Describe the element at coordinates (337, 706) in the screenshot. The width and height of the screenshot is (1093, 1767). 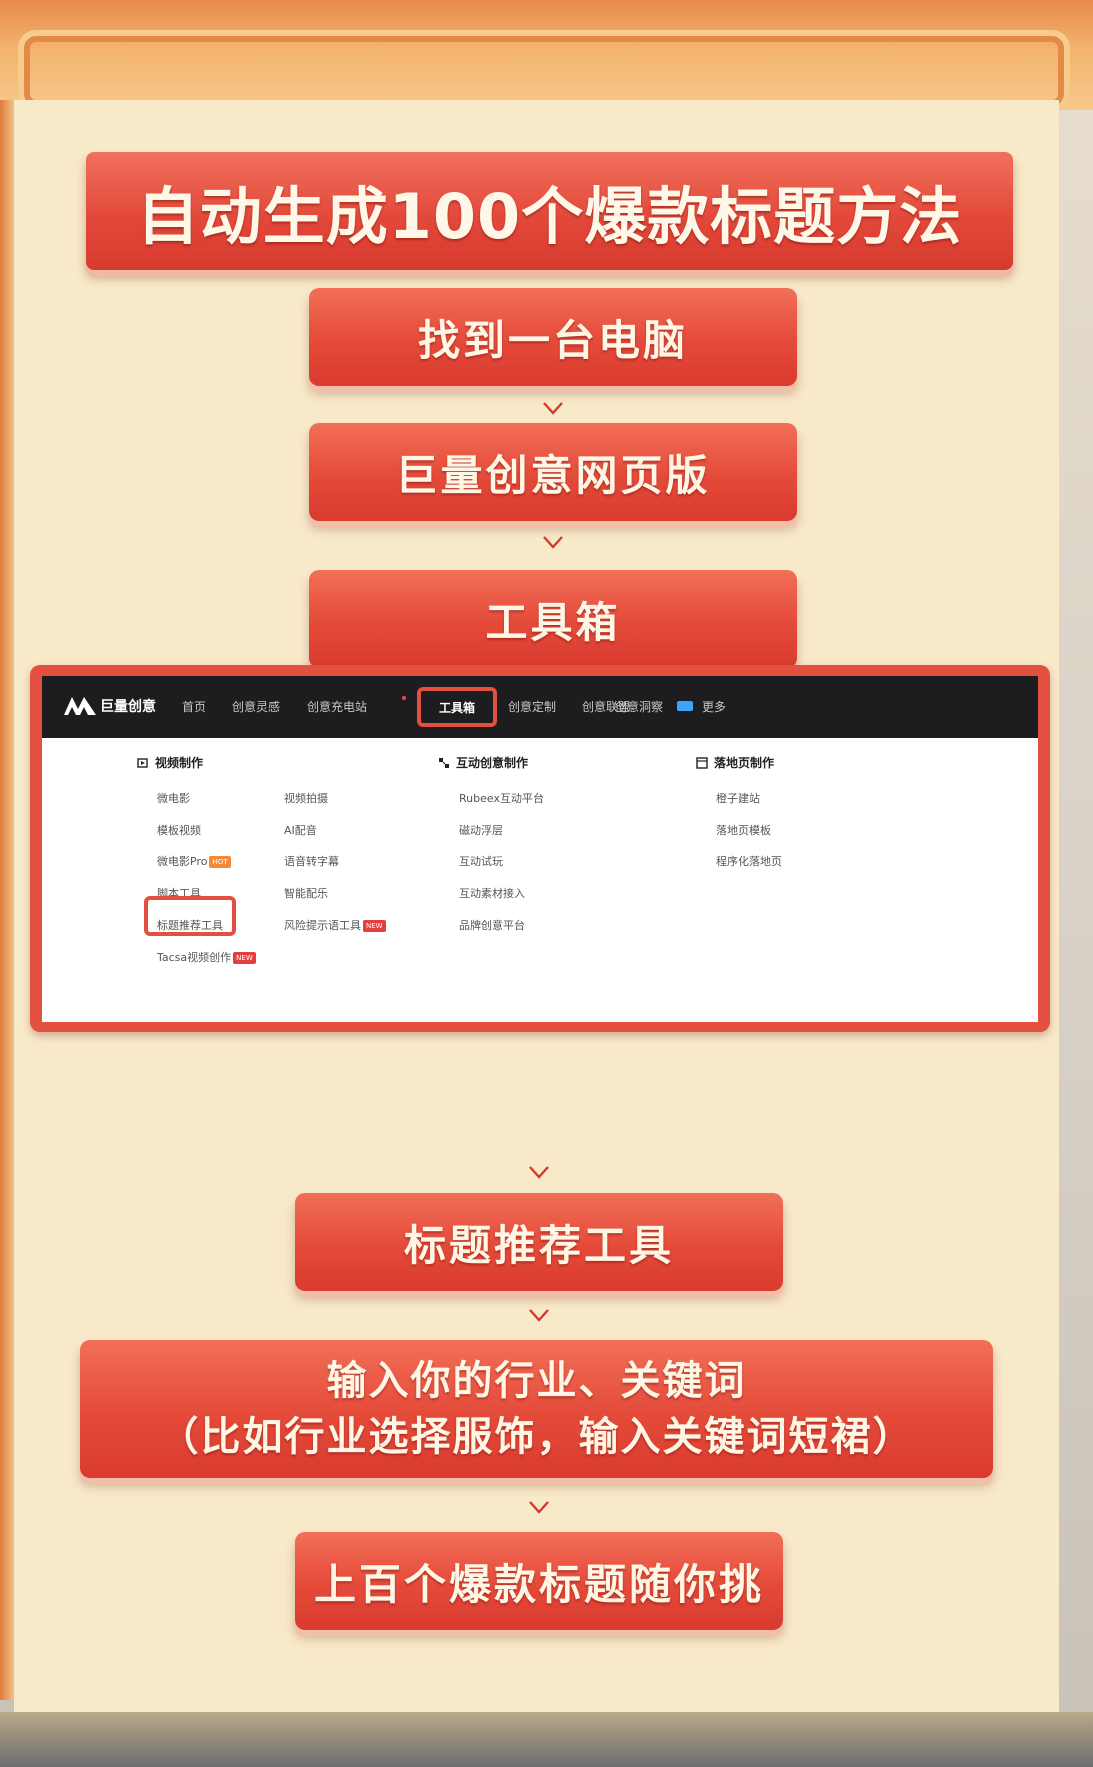
I see `nav-item-charging-station: 创意充电站` at that location.